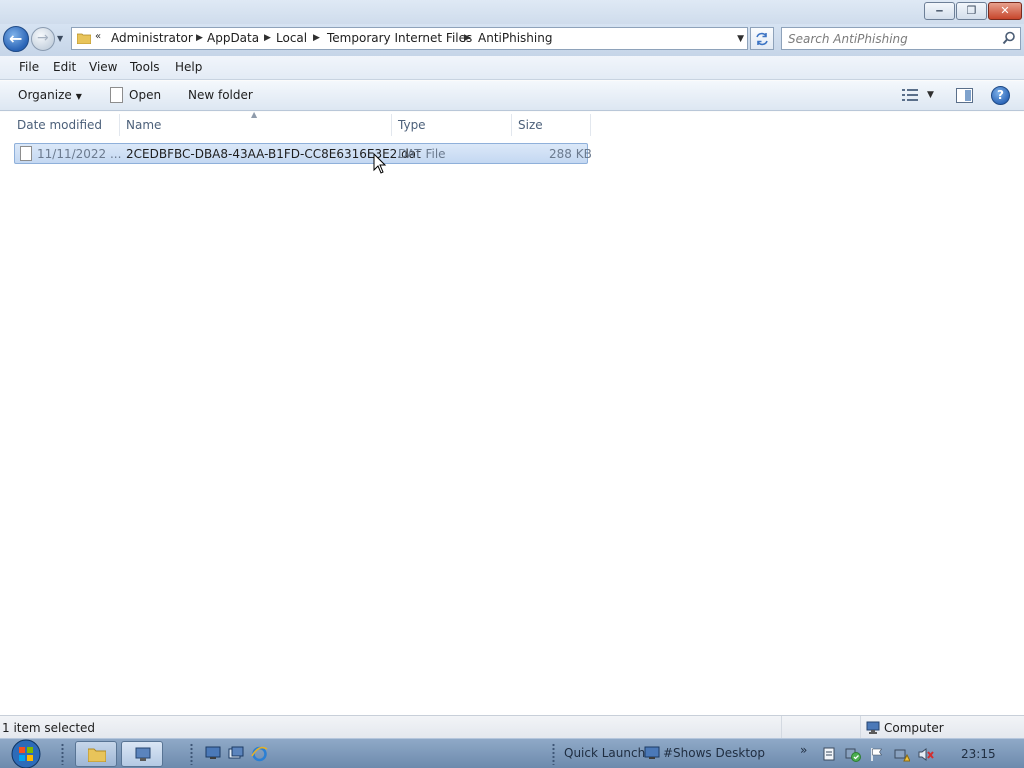  I want to click on restore-button: ❐, so click(971, 11).